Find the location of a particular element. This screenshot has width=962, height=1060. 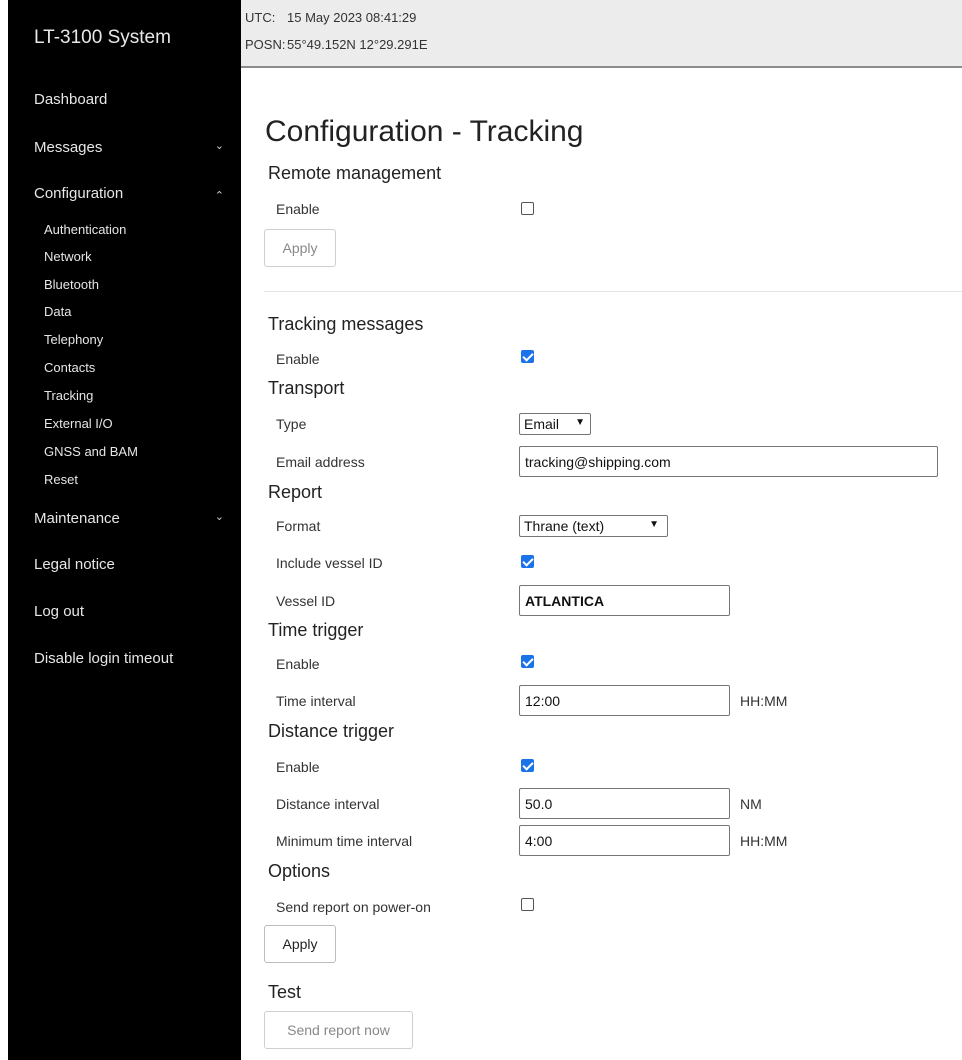

section-report: Report is located at coordinates (295, 492).